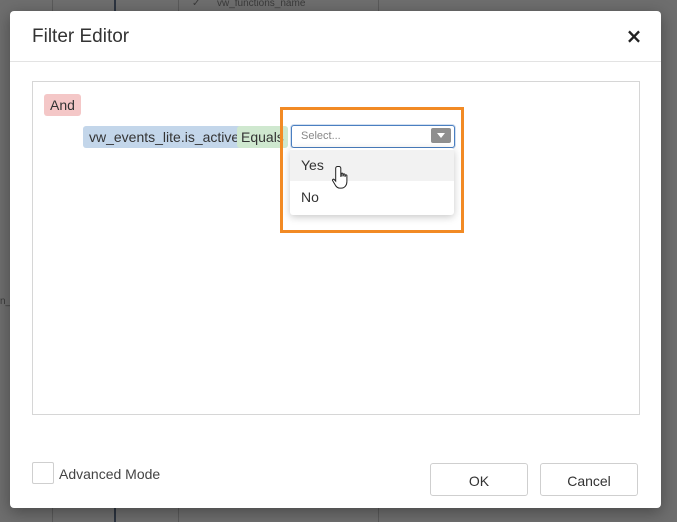 This screenshot has height=522, width=677. Describe the element at coordinates (43, 473) in the screenshot. I see `advanced-mode-checkbox` at that location.